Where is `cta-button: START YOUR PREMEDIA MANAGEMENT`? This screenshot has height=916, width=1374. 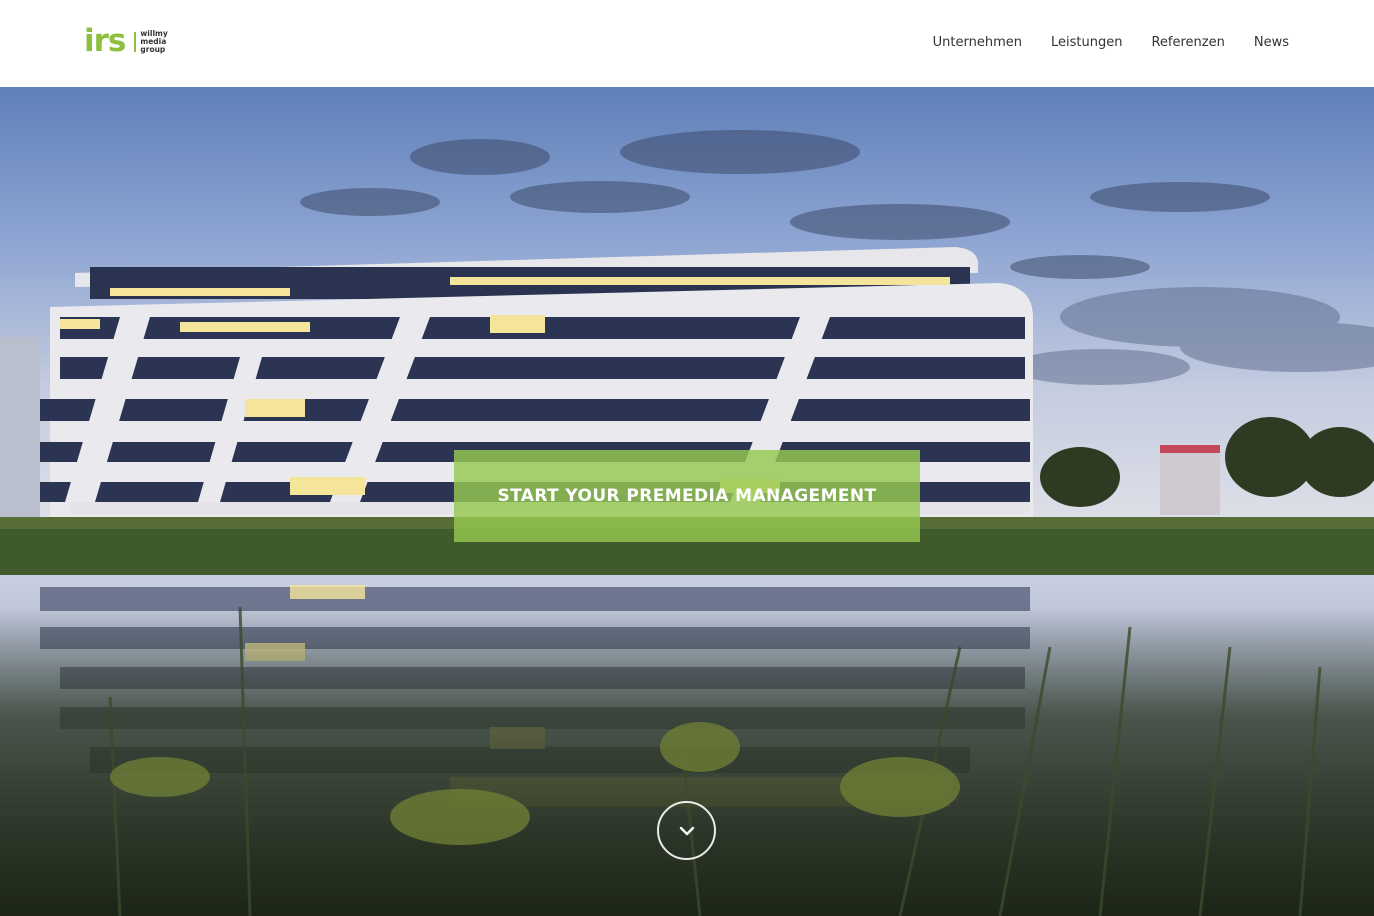
cta-button: START YOUR PREMEDIA MANAGEMENT is located at coordinates (687, 496).